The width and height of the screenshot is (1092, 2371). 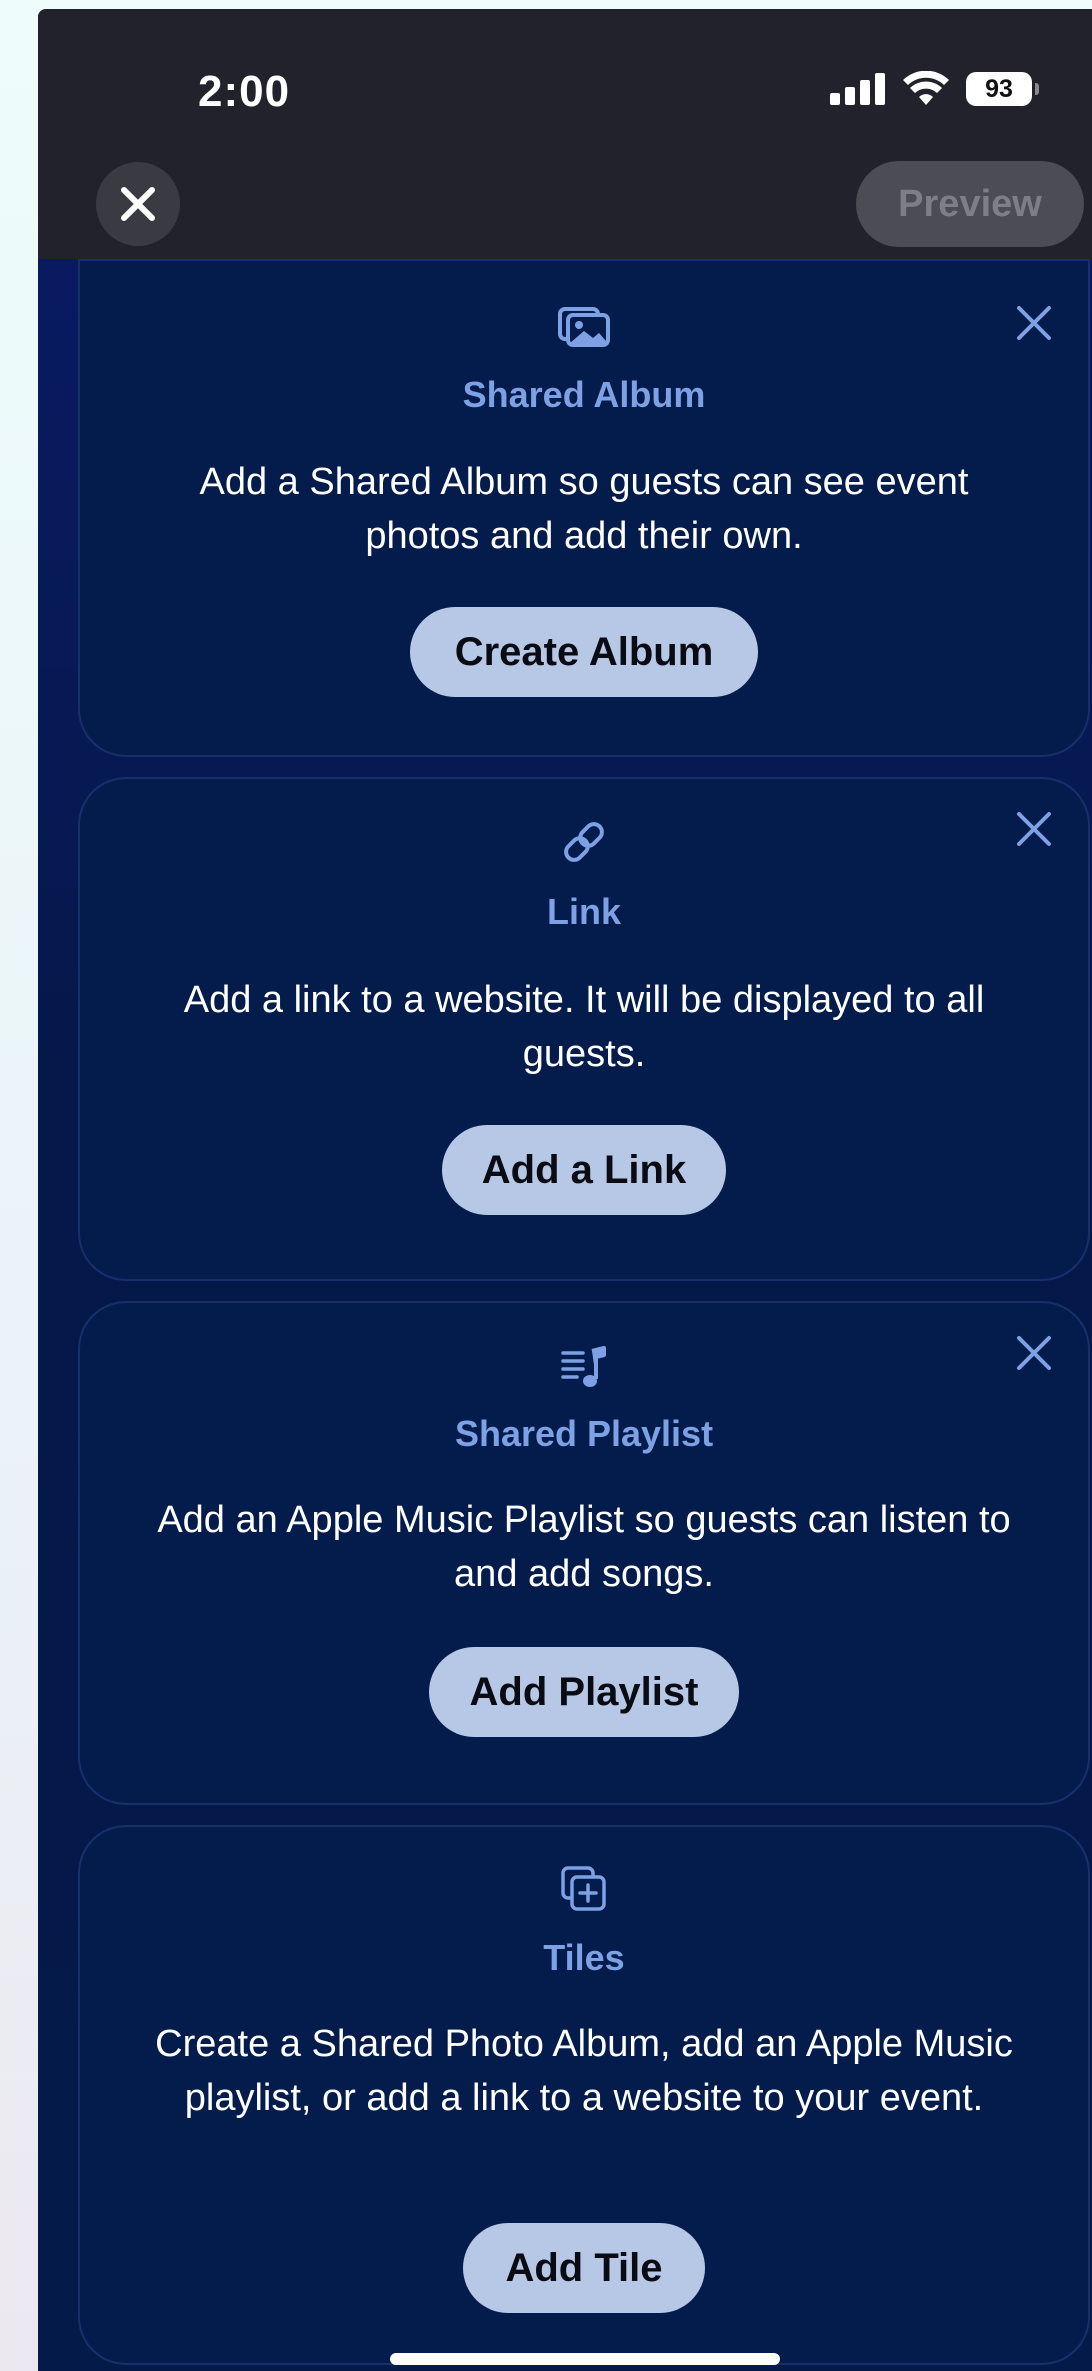 What do you see at coordinates (584, 2268) in the screenshot?
I see `add-tile-button: Add Tile` at bounding box center [584, 2268].